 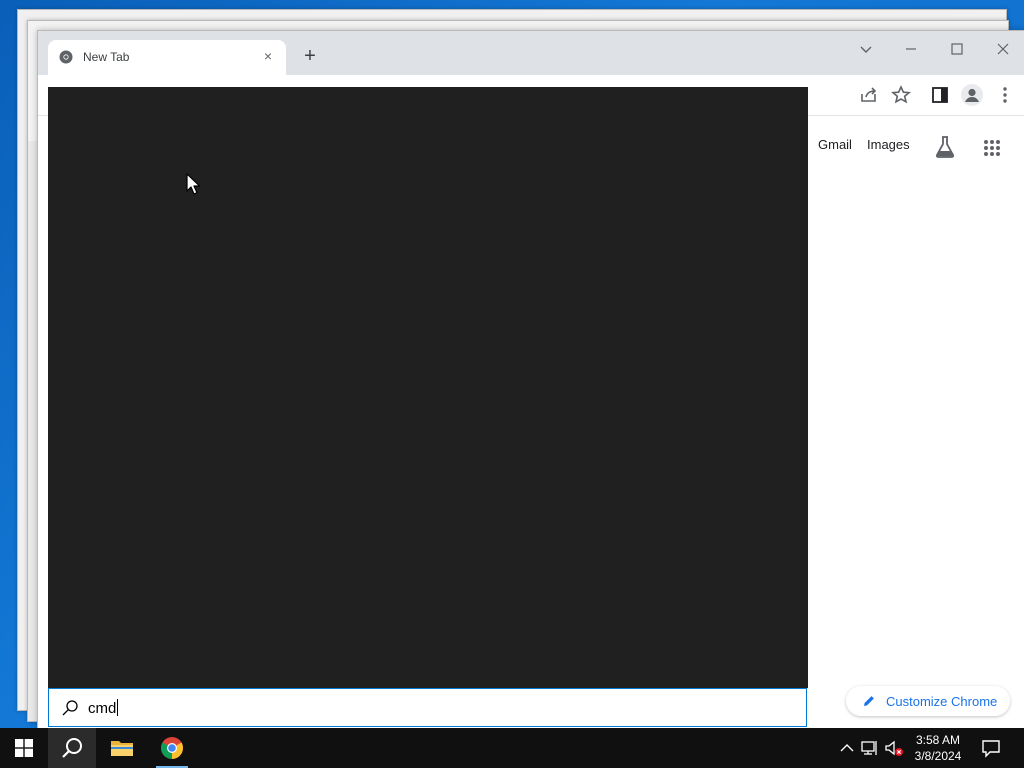 What do you see at coordinates (869, 701) in the screenshot?
I see `pencil-icon` at bounding box center [869, 701].